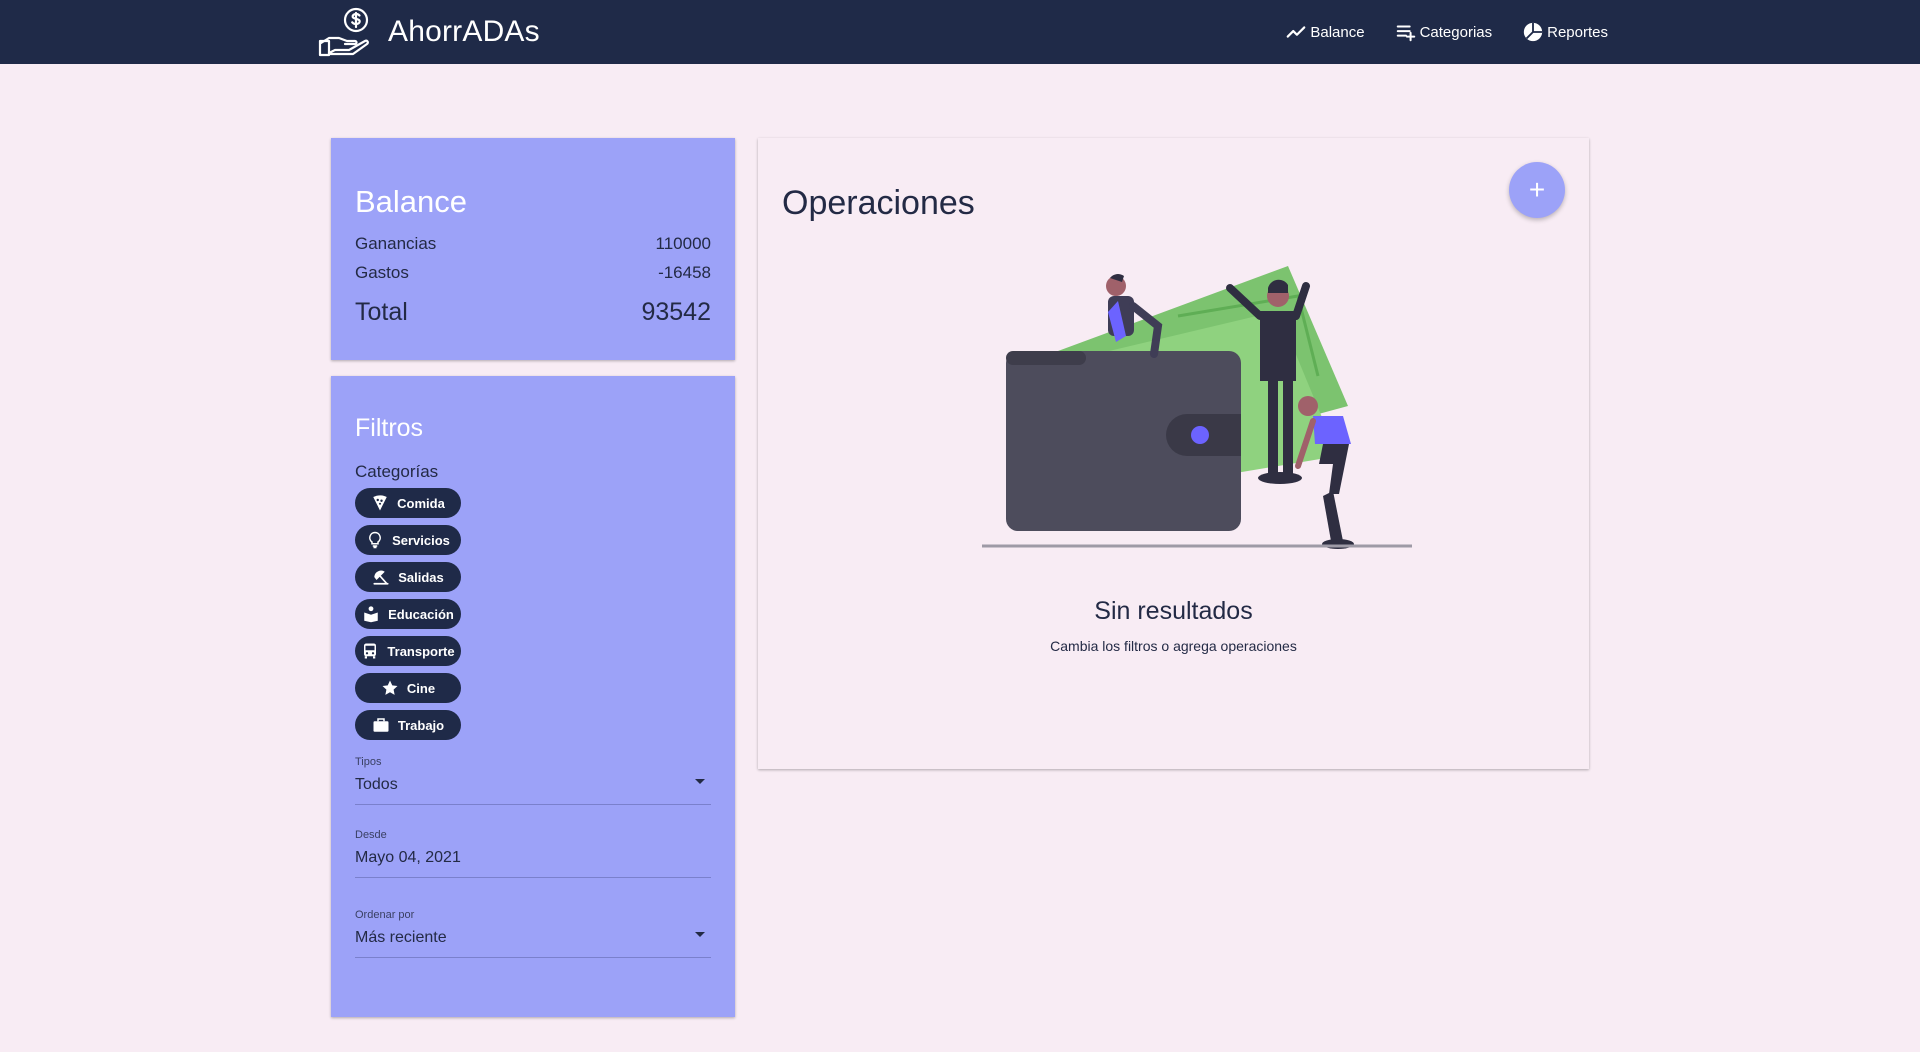  Describe the element at coordinates (960, 32) in the screenshot. I see `navbar: AhorrADAs Balance Categorias Reportes` at that location.